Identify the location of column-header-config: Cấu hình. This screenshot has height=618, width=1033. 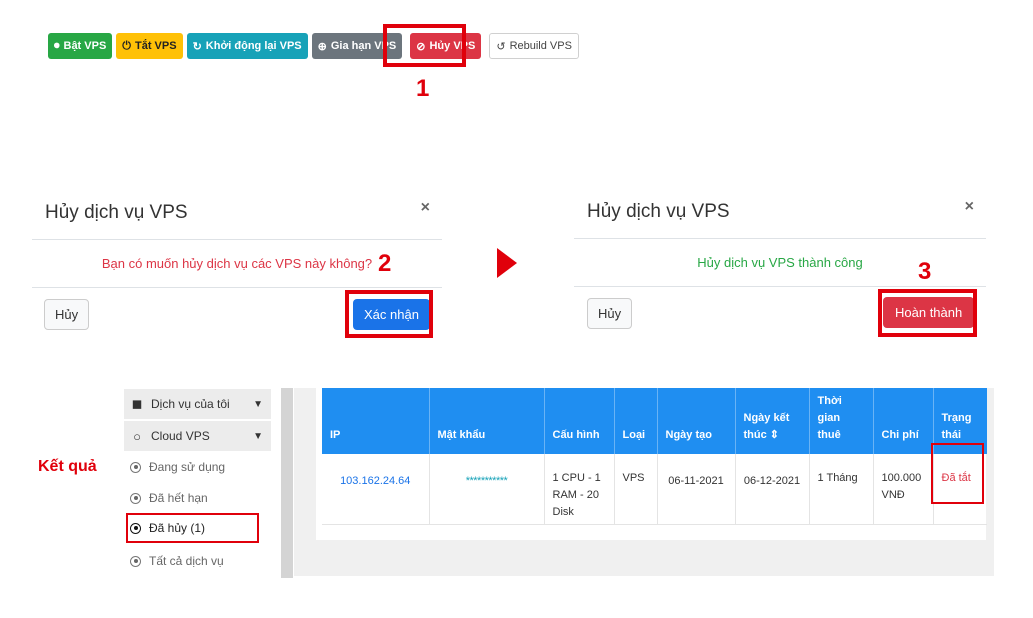
(579, 421).